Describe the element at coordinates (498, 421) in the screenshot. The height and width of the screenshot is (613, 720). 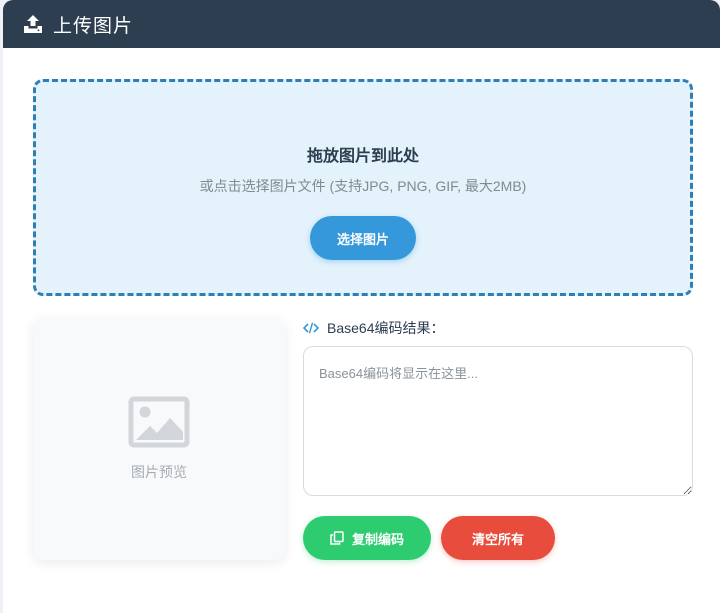
I see `base64-output-textarea` at that location.